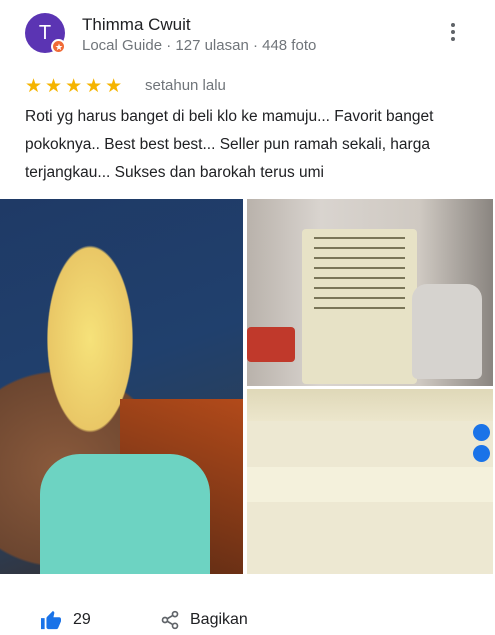 This screenshot has height=635, width=495. I want to click on review-actions: 29 Bagikan, so click(247, 616).